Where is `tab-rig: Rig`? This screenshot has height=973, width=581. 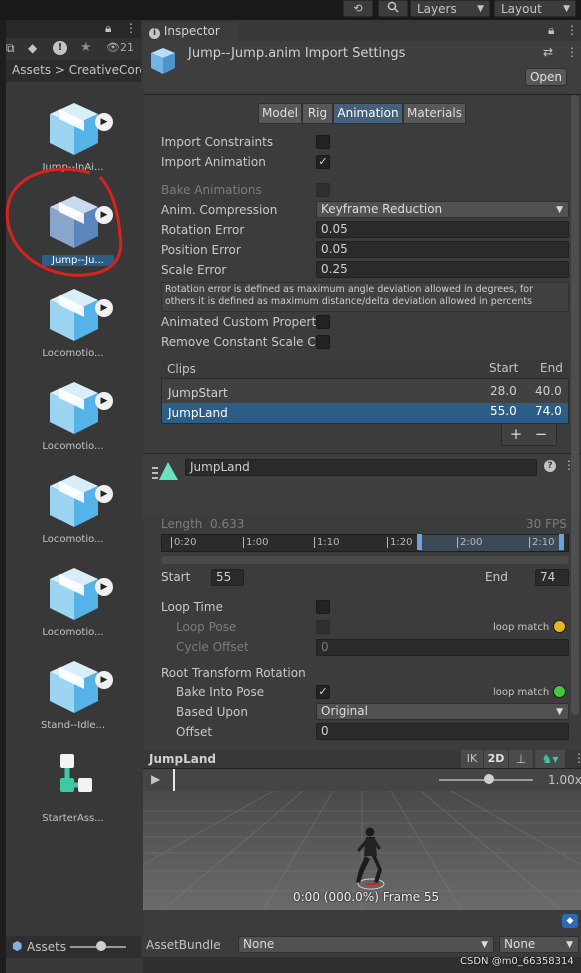 tab-rig: Rig is located at coordinates (317, 113).